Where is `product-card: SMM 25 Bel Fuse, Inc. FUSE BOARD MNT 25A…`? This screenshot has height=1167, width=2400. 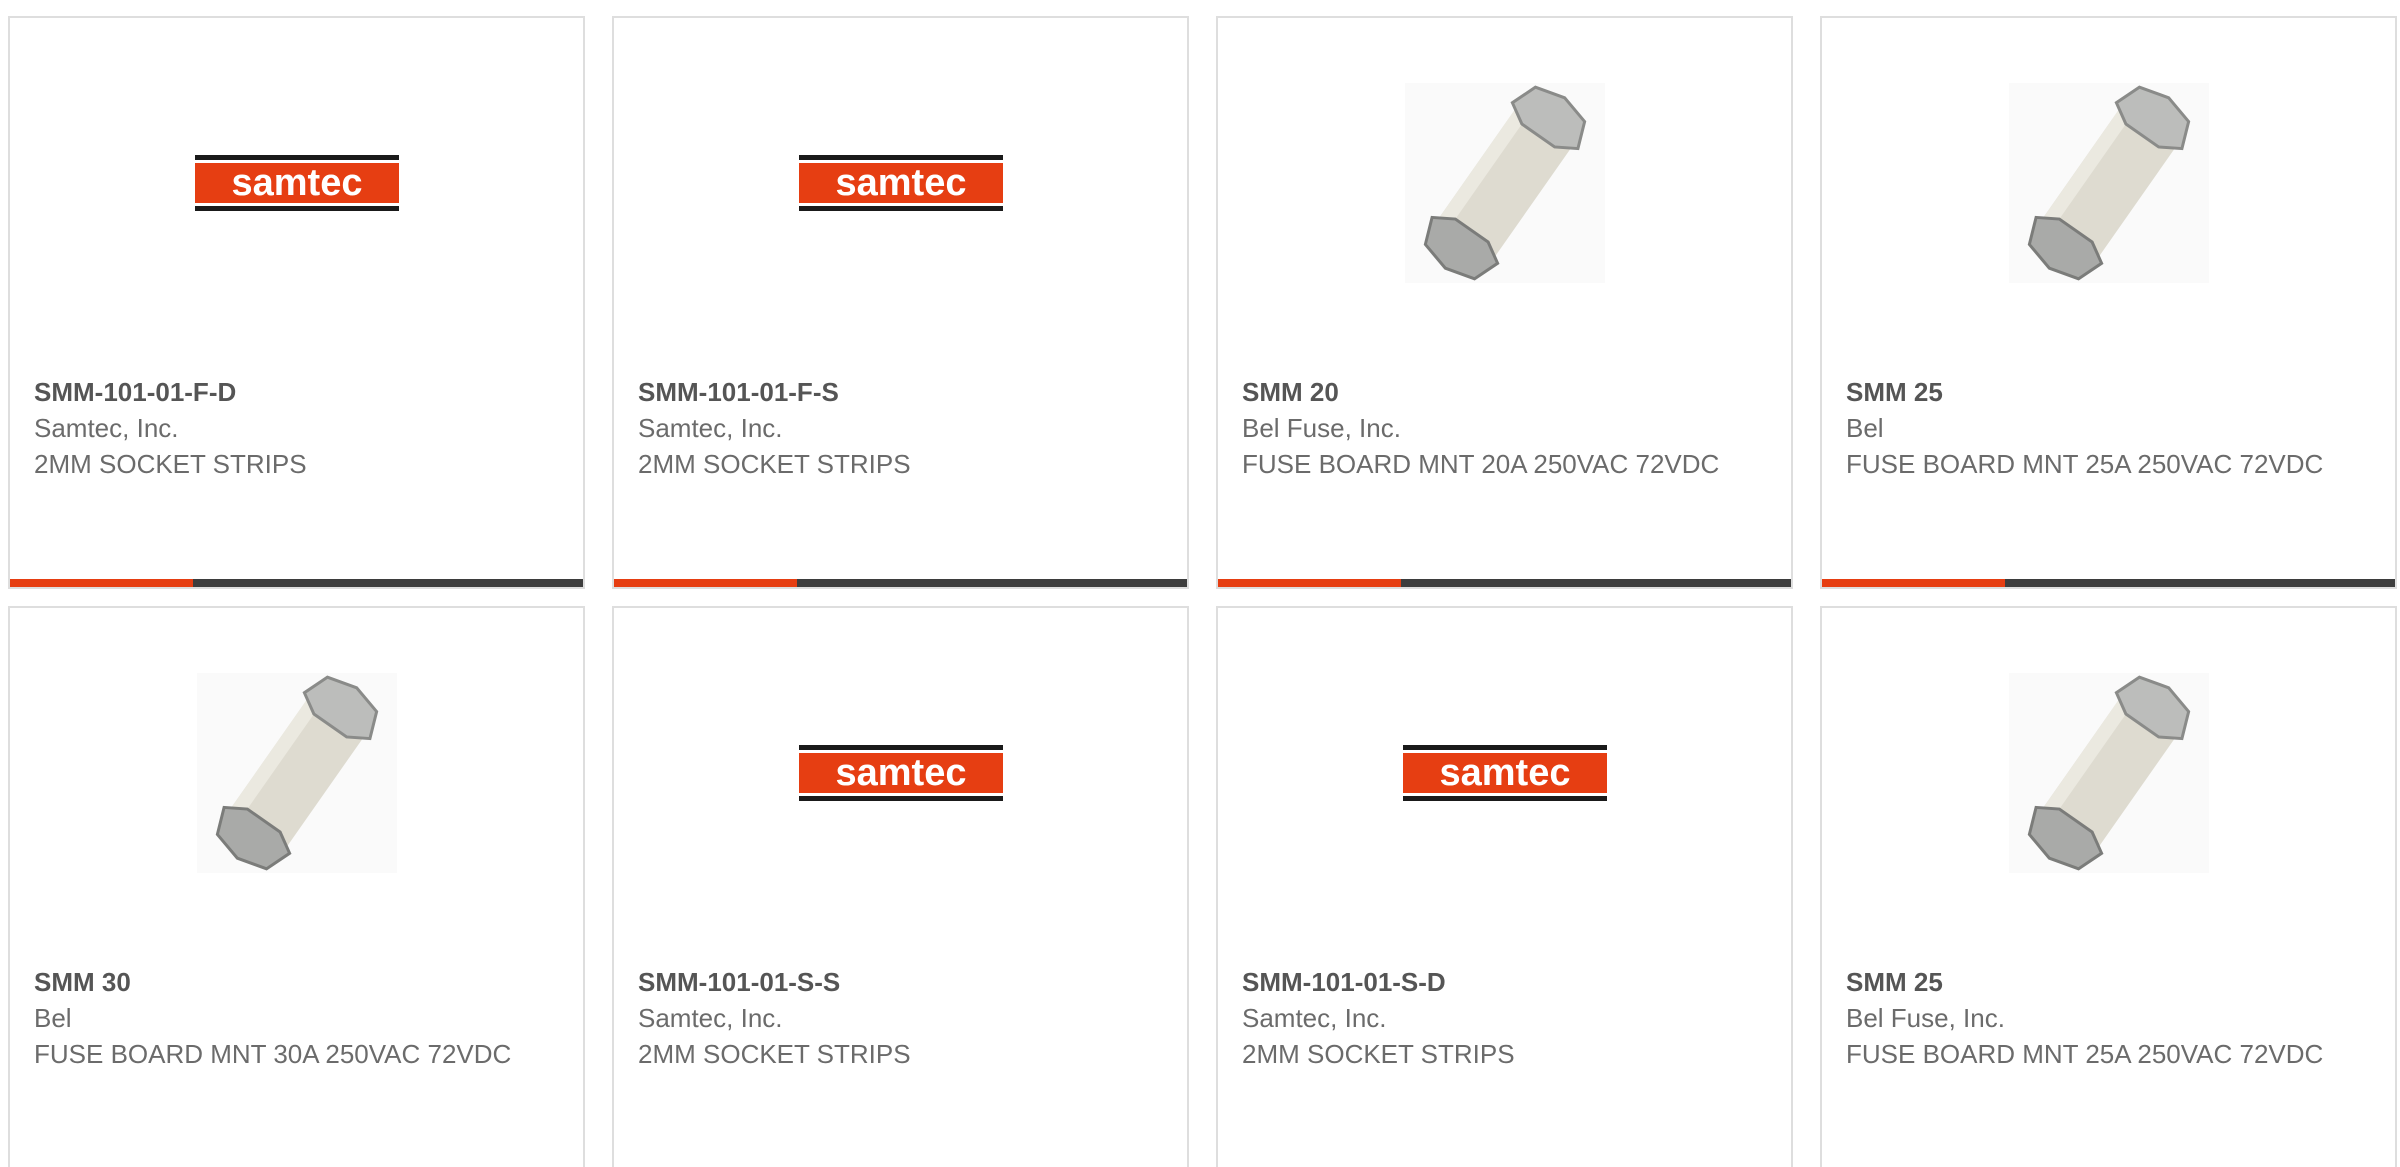
product-card: SMM 25 Bel Fuse, Inc. FUSE BOARD MNT 25A… is located at coordinates (2108, 886).